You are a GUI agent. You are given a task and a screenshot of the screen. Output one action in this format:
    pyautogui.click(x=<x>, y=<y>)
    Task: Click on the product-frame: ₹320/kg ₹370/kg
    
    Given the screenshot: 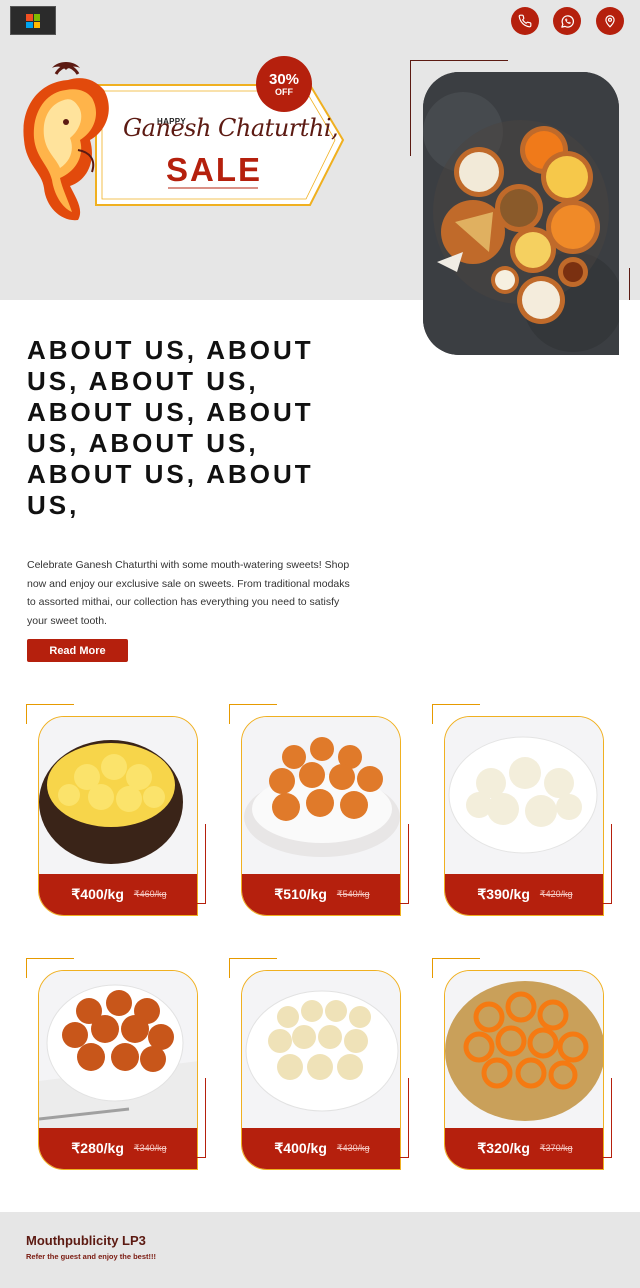 What is the action you would take?
    pyautogui.click(x=524, y=1070)
    